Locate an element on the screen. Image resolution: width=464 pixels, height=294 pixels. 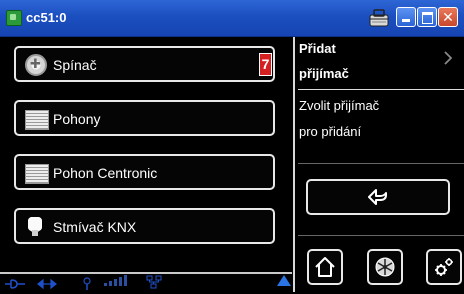
scroll-up-arrow-icon is located at coordinates (284, 280).